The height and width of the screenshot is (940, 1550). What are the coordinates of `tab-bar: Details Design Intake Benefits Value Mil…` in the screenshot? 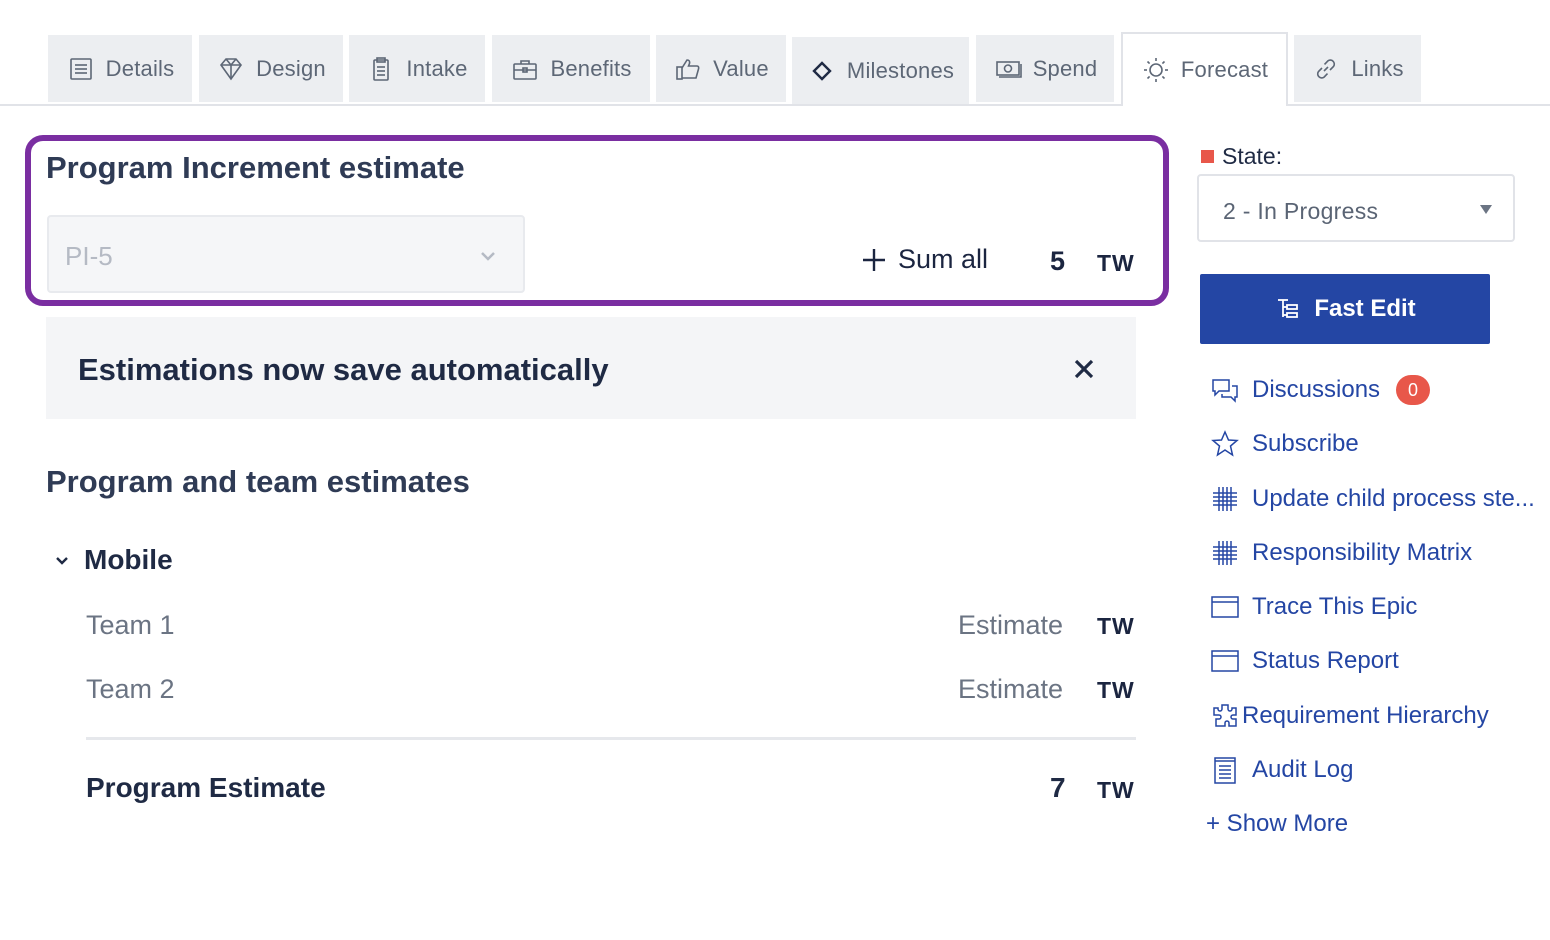 It's located at (775, 53).